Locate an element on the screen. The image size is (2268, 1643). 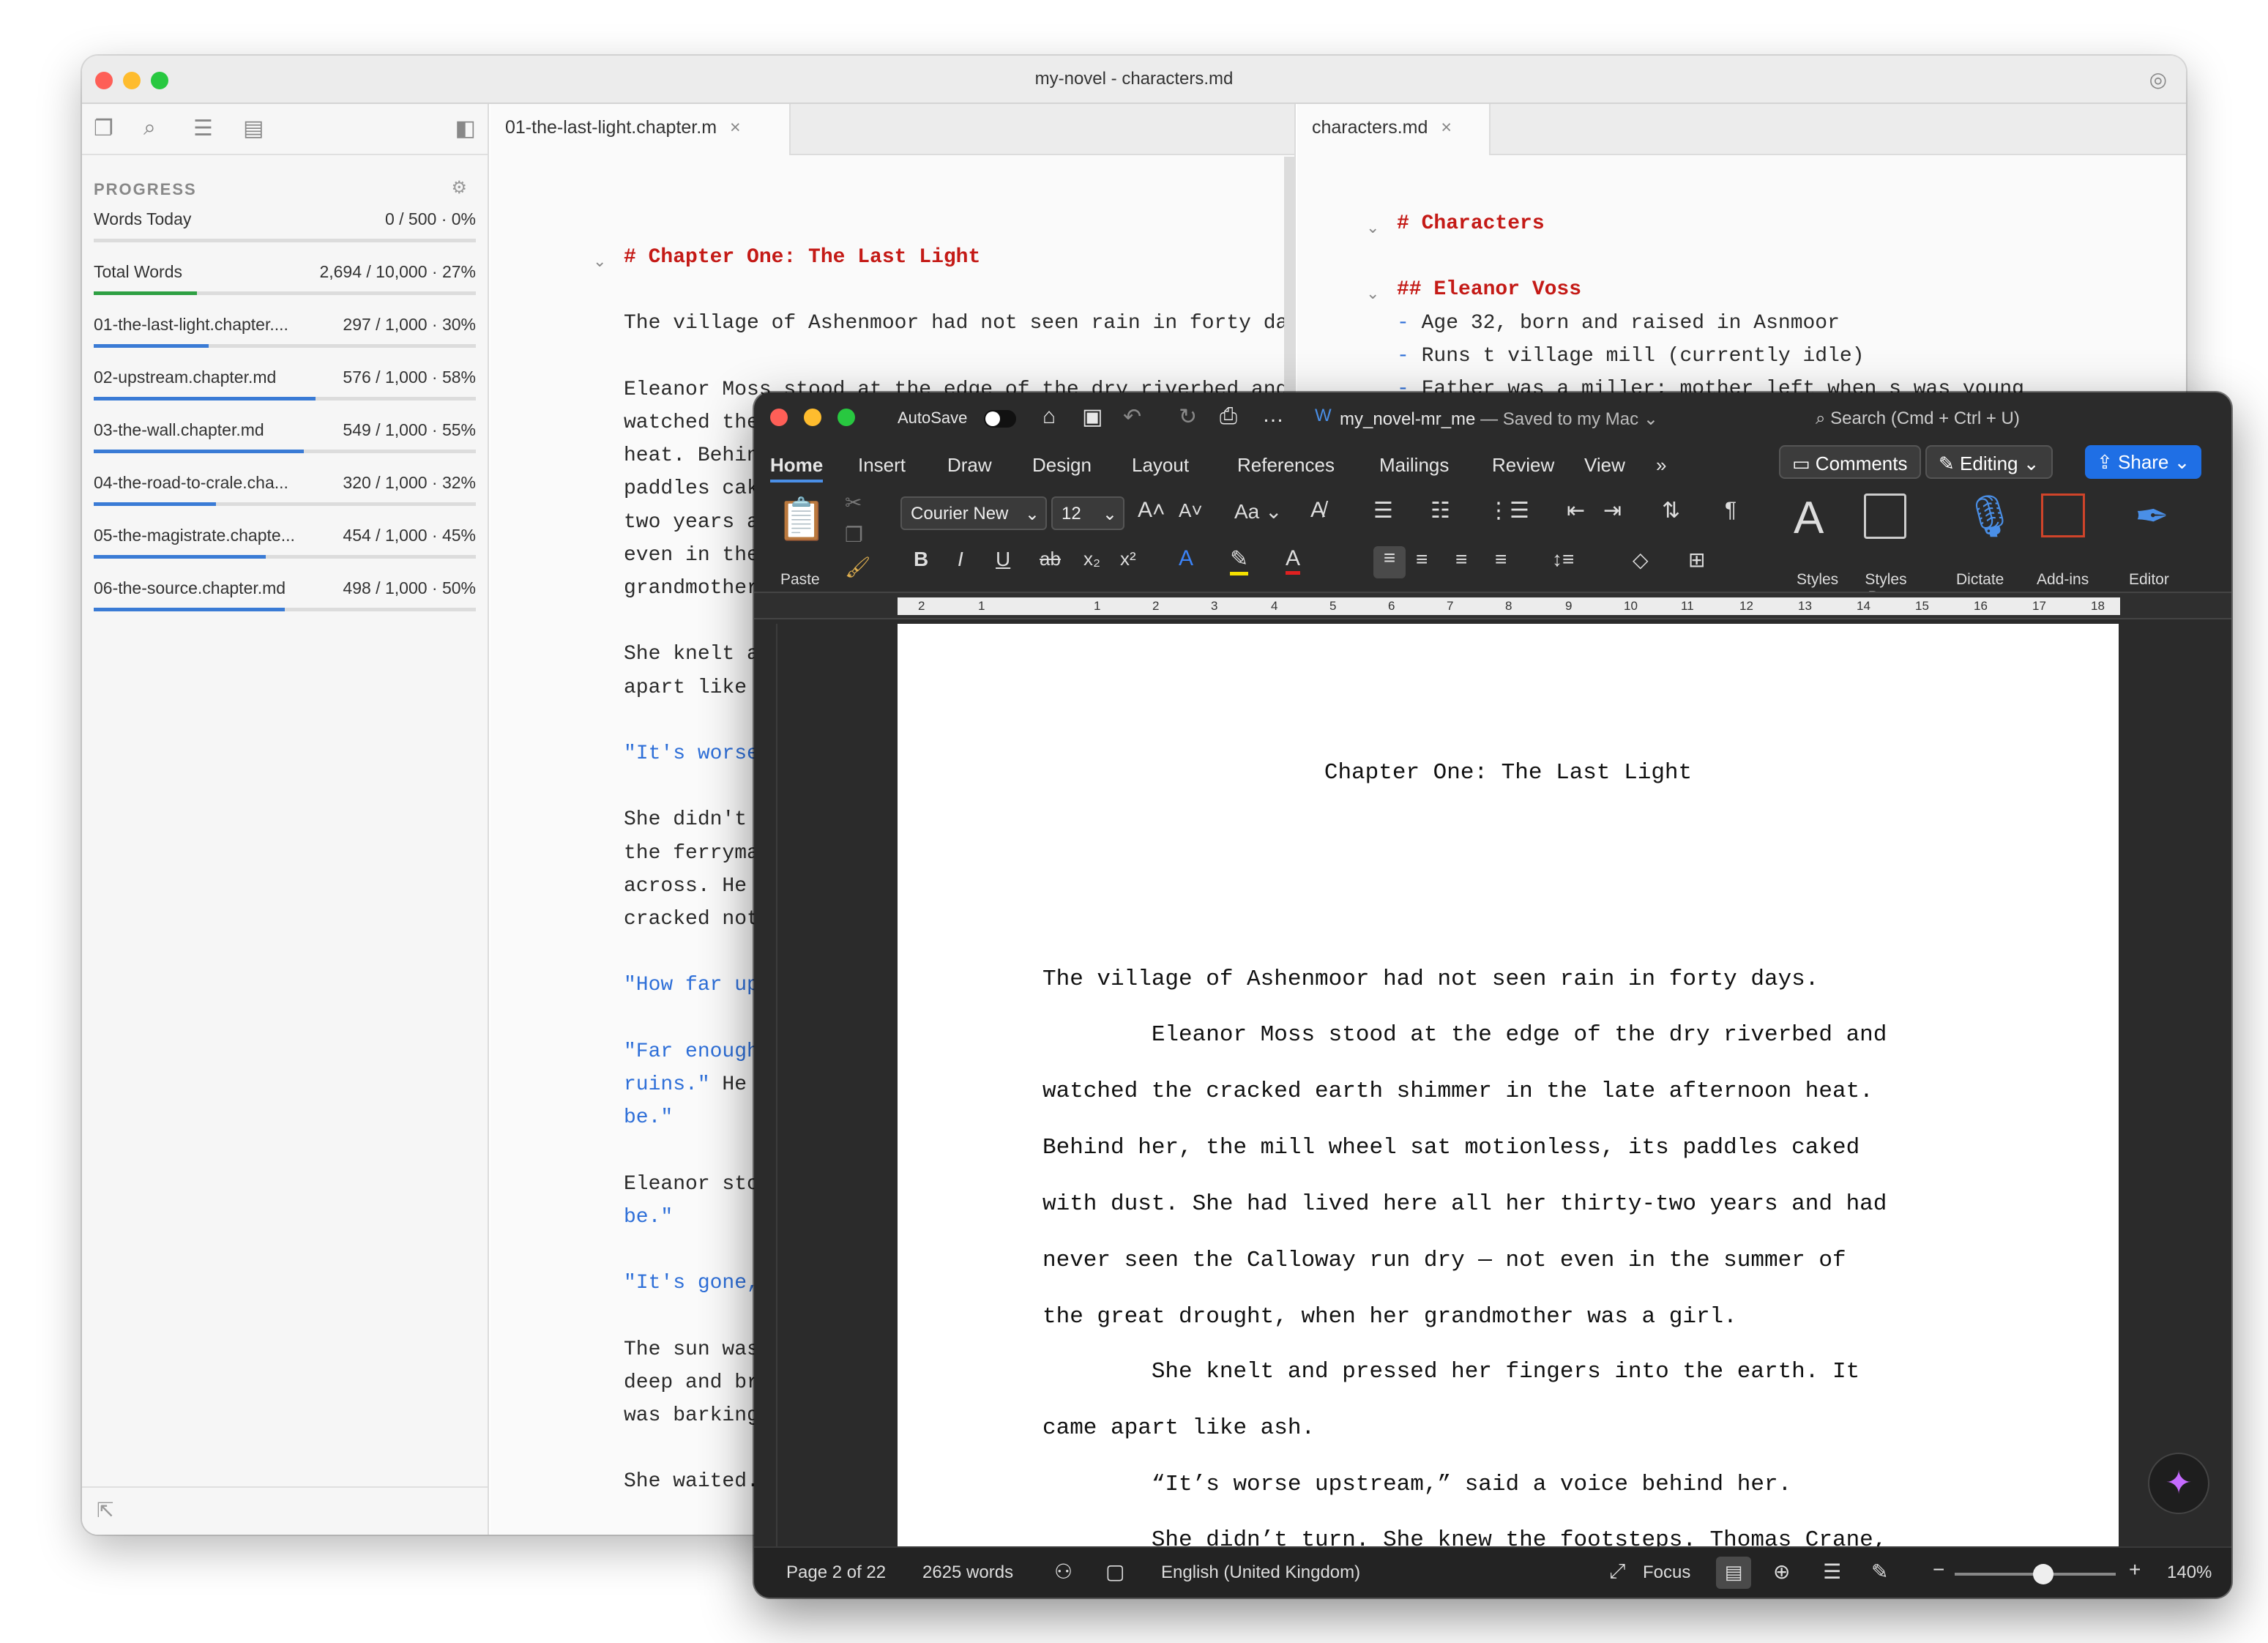
tab-characters: characters.md × is located at coordinates (1394, 129).